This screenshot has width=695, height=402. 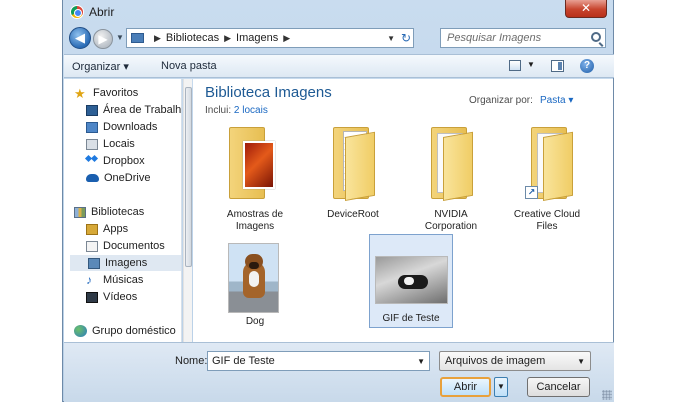 I want to click on address-bar: ▶ Bibliotecas ▶ Imagens ▶ ▼ ↻, so click(x=270, y=38).